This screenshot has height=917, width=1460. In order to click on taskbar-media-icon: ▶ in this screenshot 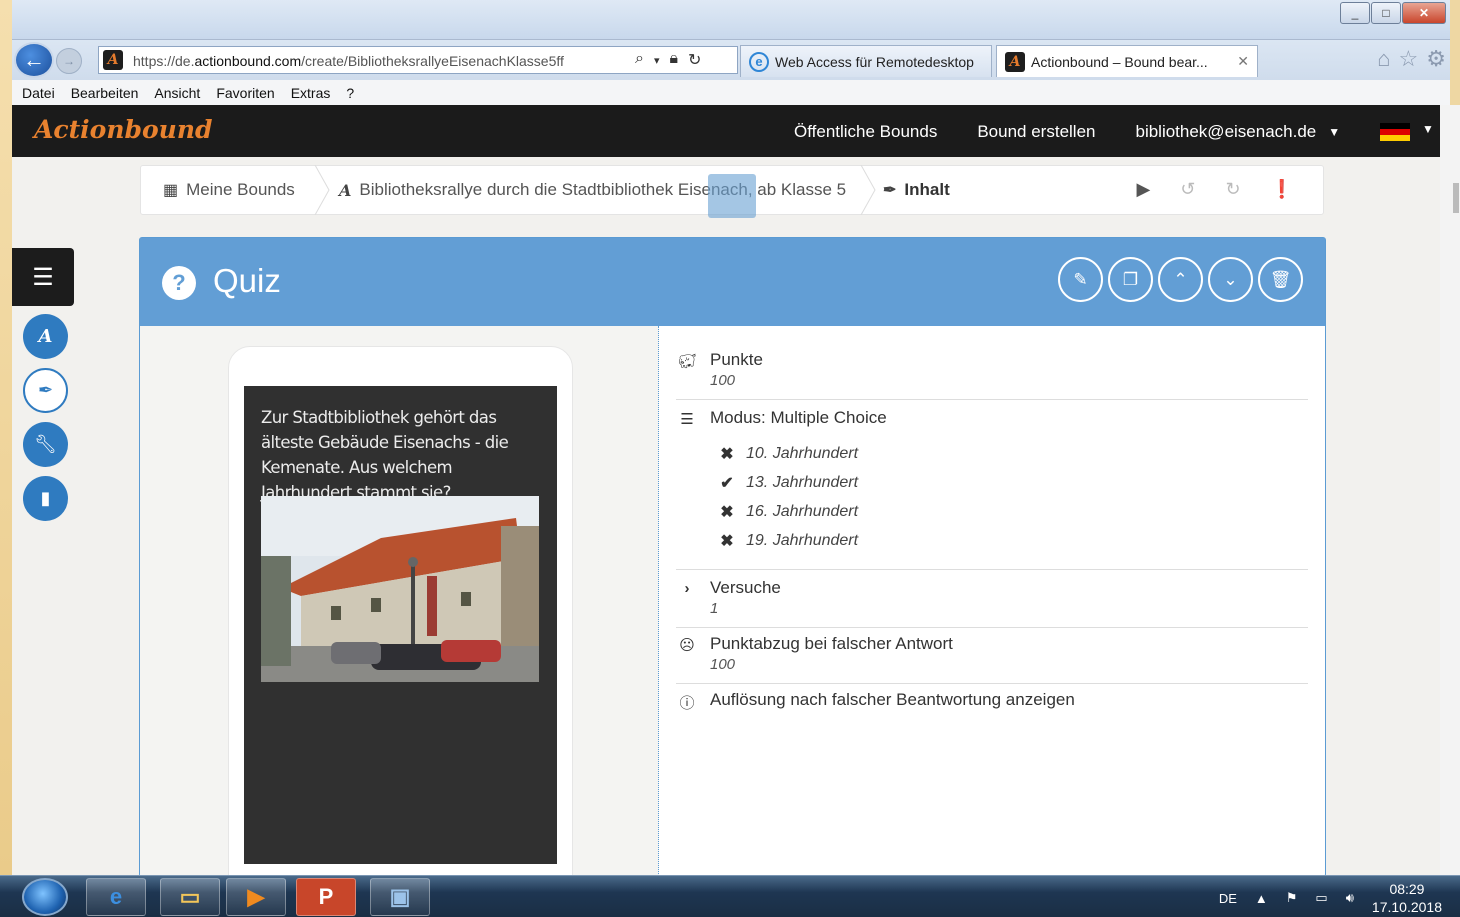, I will do `click(256, 897)`.